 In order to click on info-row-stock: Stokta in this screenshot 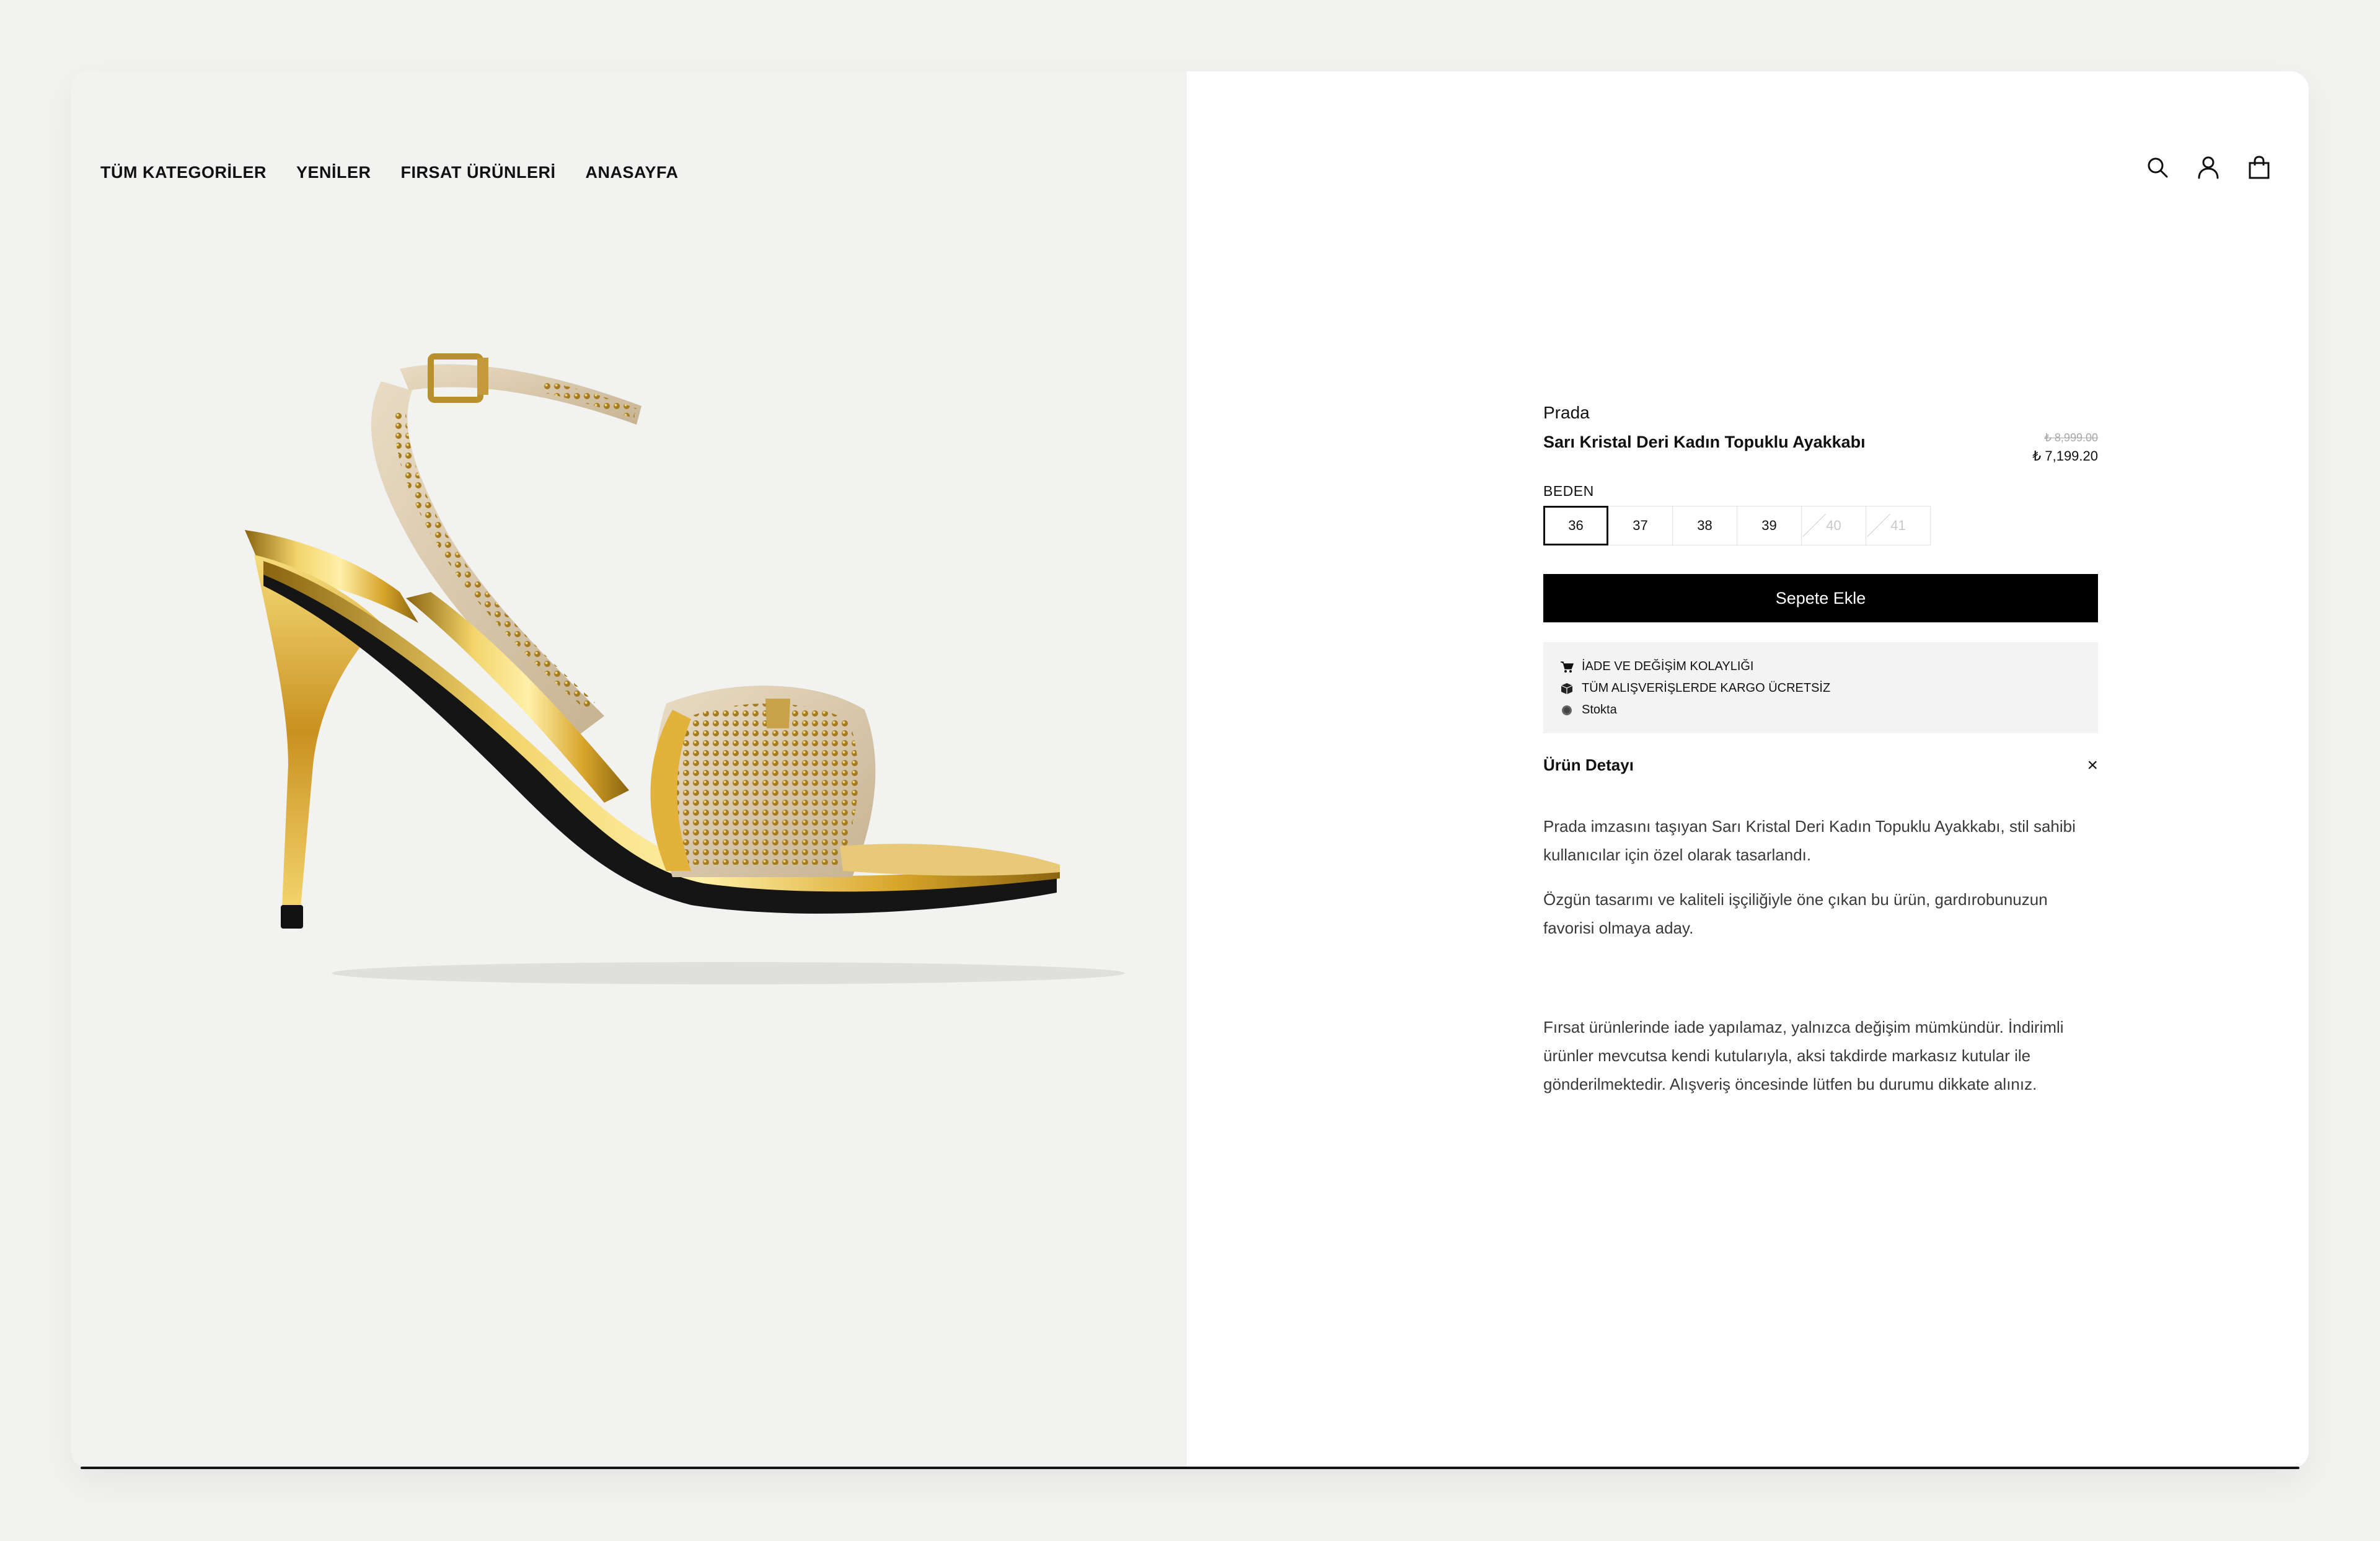, I will do `click(1820, 710)`.